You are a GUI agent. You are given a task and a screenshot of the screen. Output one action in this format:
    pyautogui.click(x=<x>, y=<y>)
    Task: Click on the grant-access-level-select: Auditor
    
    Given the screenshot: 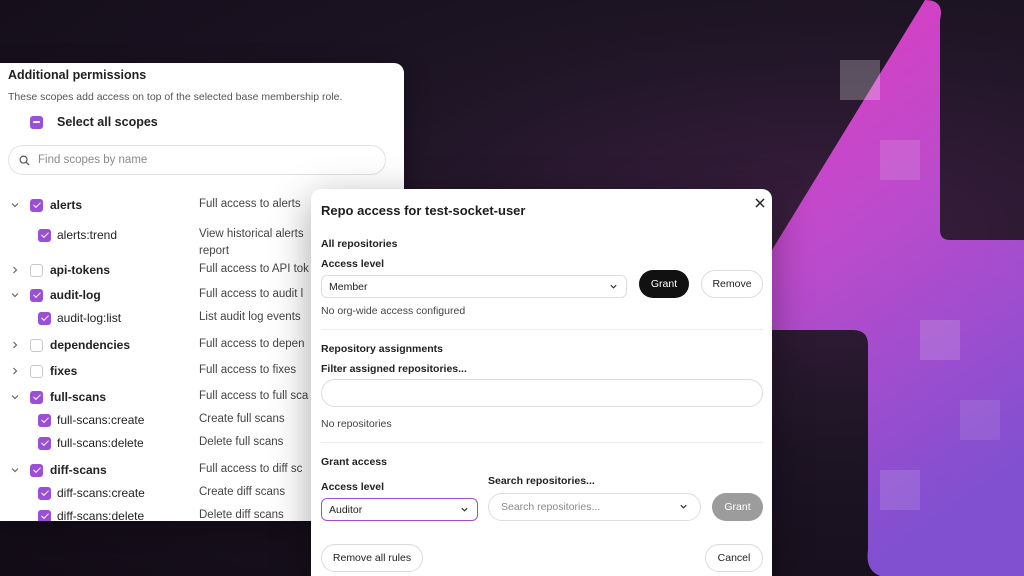 What is the action you would take?
    pyautogui.click(x=399, y=509)
    